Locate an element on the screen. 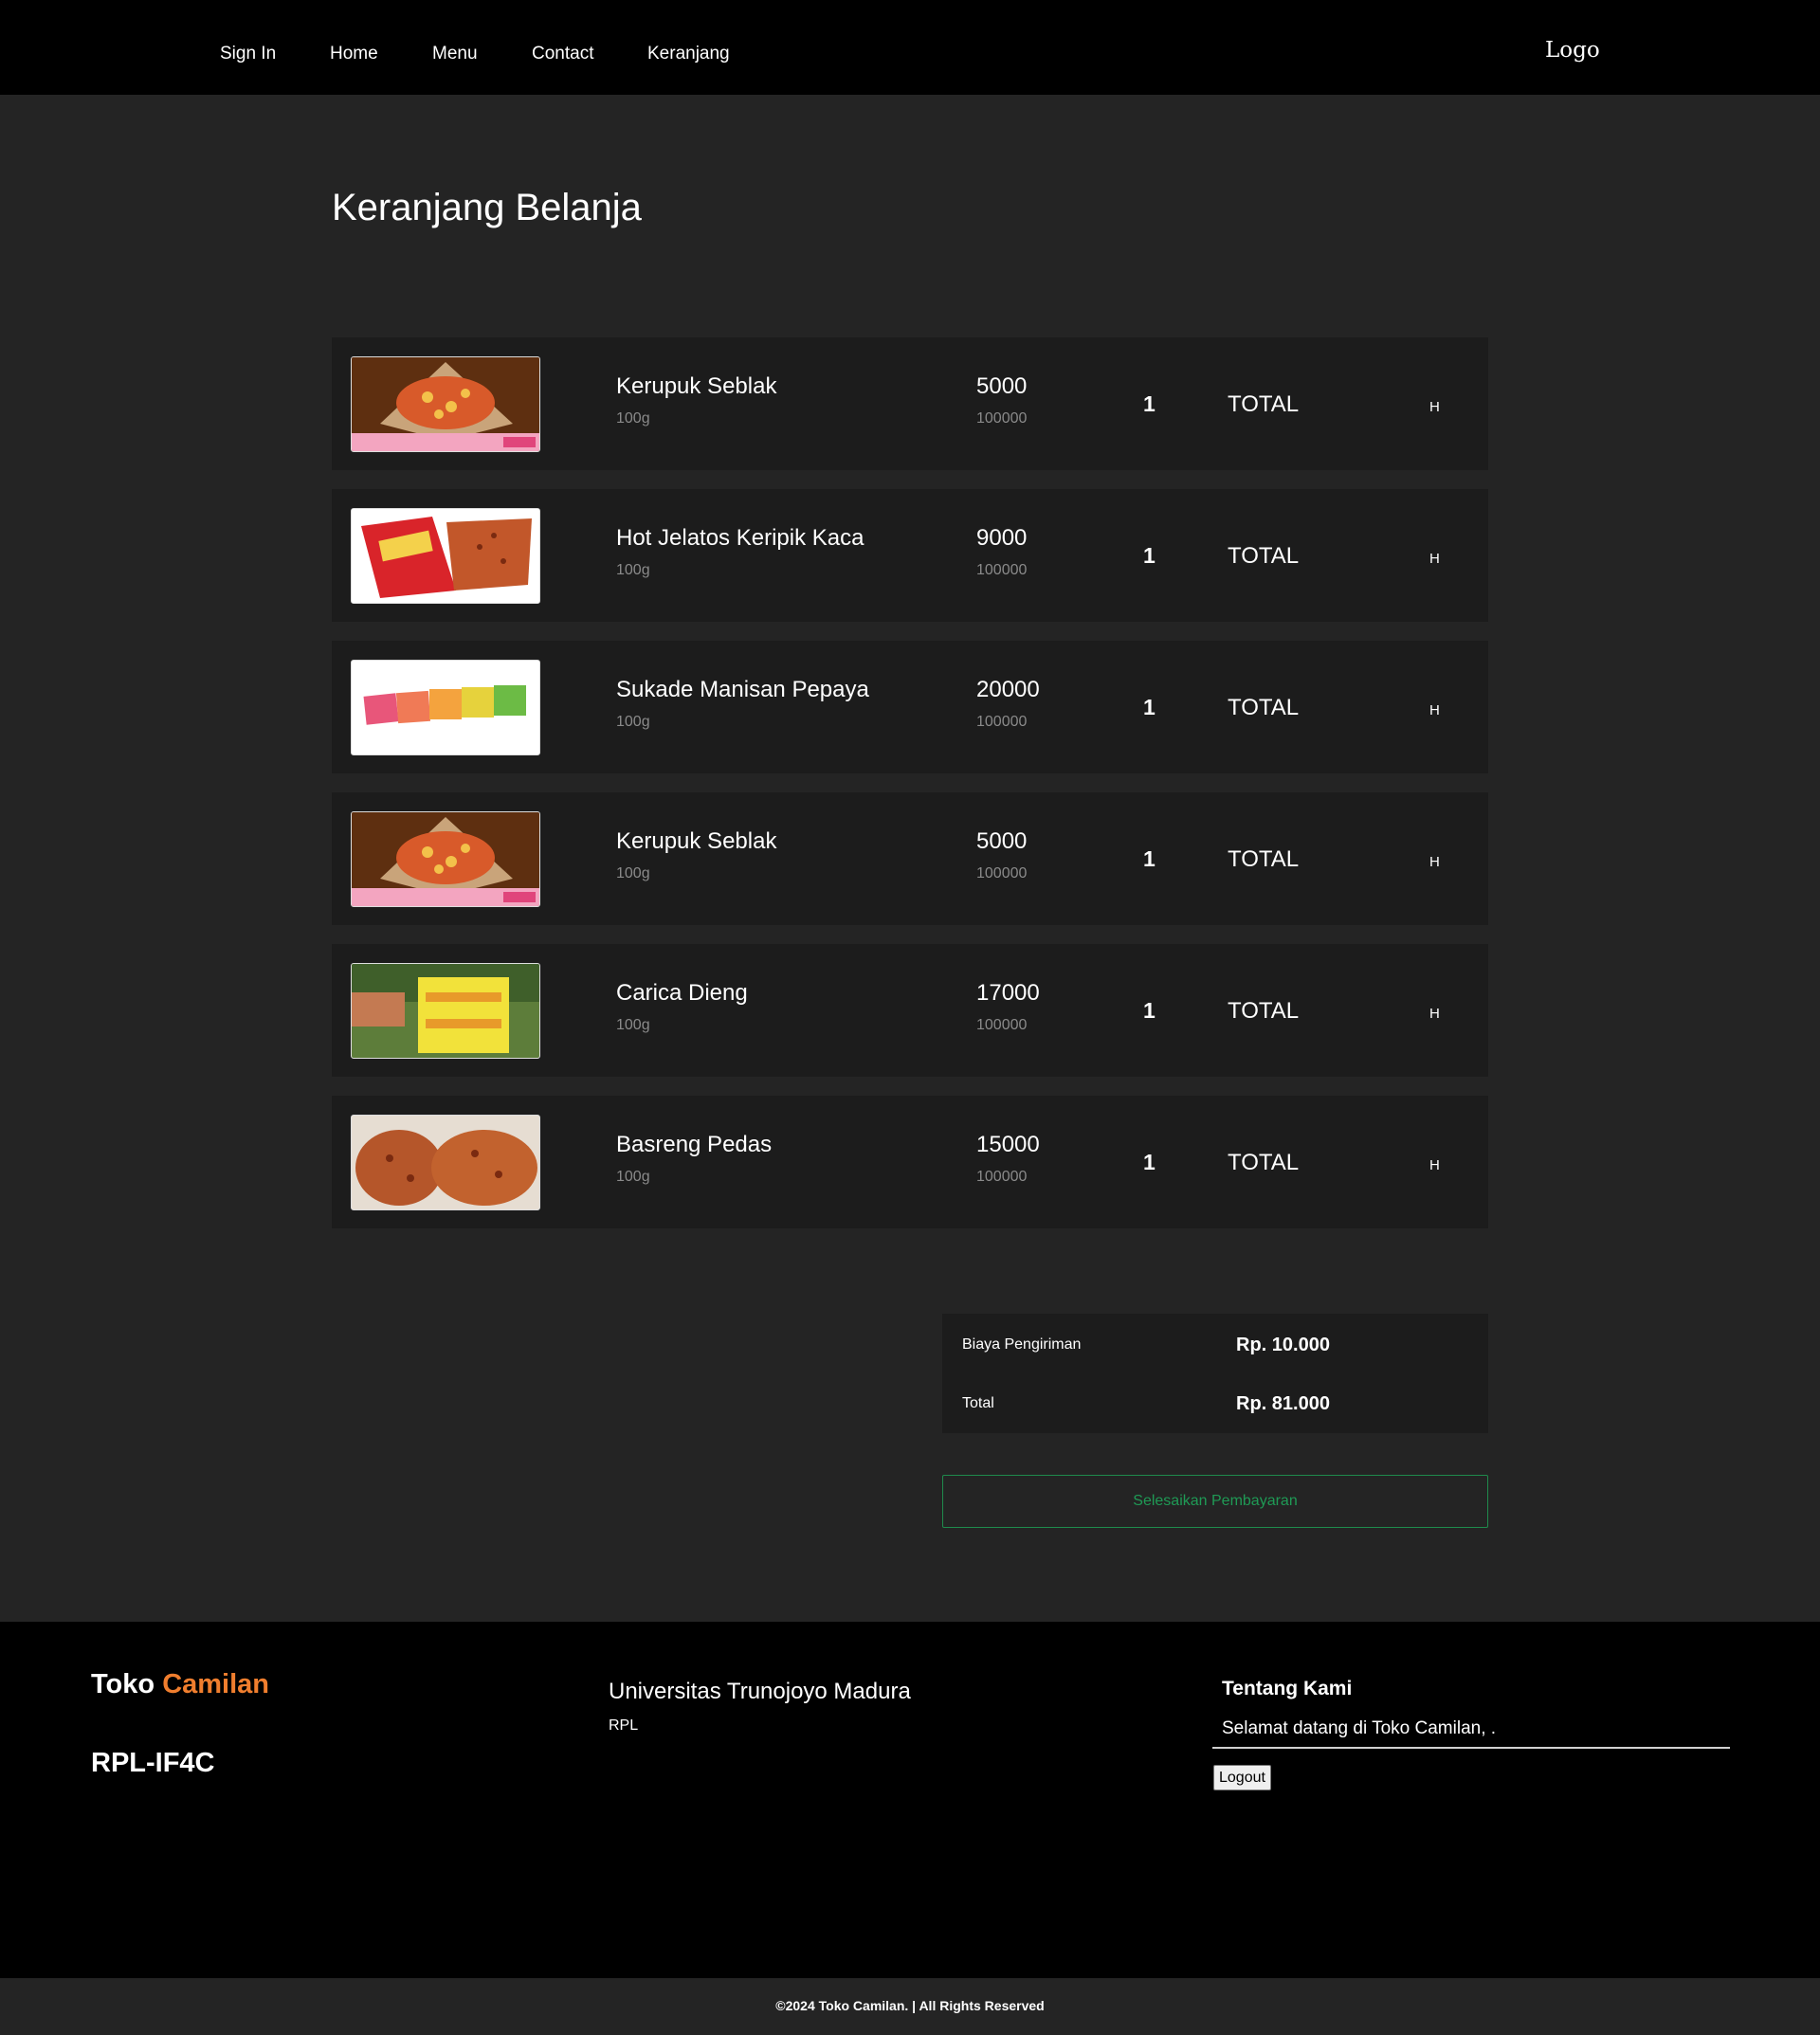 Image resolution: width=1820 pixels, height=2035 pixels. brand-prefix: Toko is located at coordinates (123, 1684).